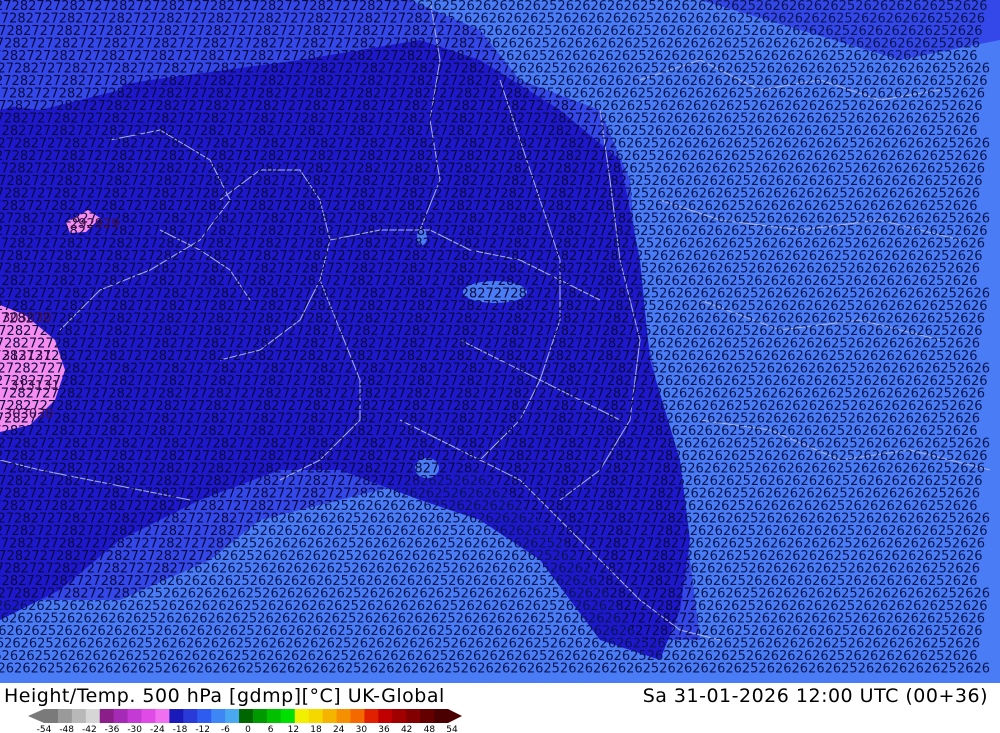 The width and height of the screenshot is (1000, 733). Describe the element at coordinates (36, 716) in the screenshot. I see `colorbar-arrow-left` at that location.